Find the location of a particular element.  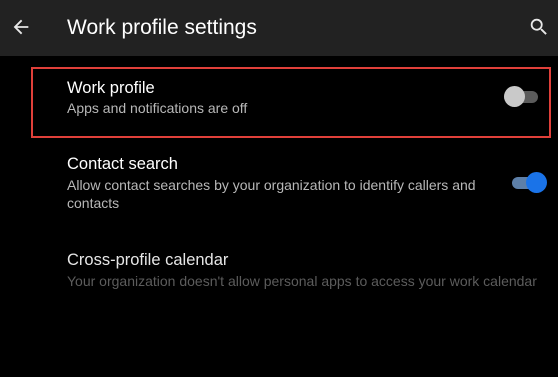

contact-search-title: Contact search is located at coordinates (122, 164).